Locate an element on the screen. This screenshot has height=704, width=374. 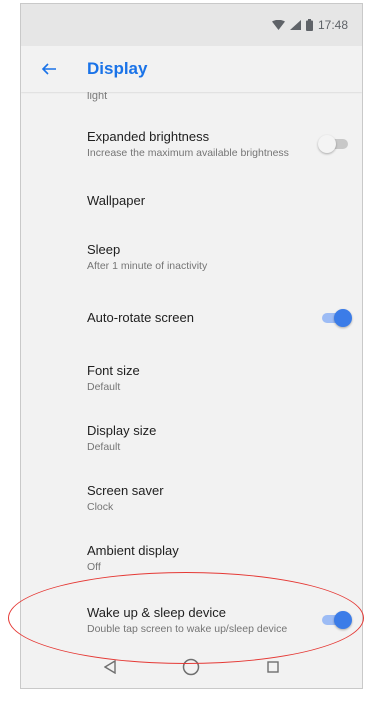
auto-rotate-toggle is located at coordinates (335, 318).